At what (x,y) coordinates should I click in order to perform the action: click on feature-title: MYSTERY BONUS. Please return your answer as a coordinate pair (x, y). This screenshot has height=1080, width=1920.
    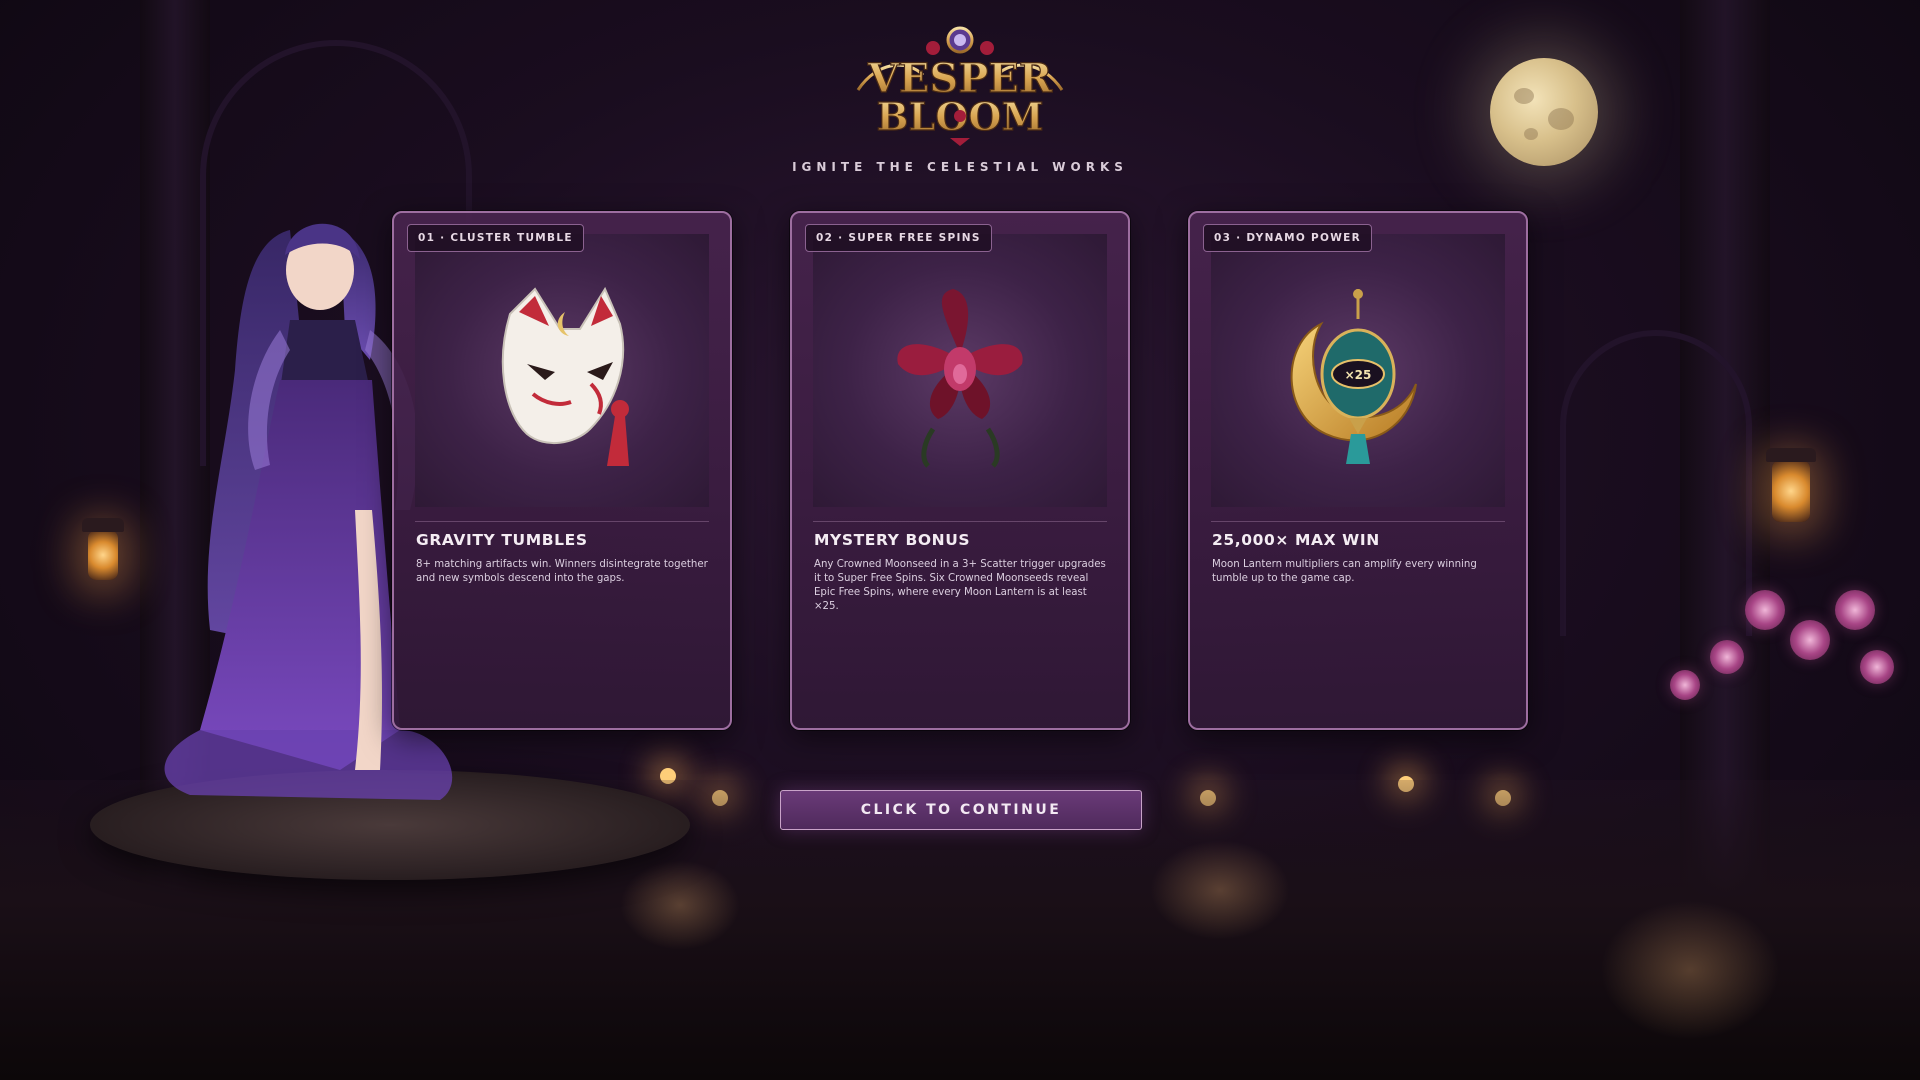
    Looking at the image, I should click on (892, 540).